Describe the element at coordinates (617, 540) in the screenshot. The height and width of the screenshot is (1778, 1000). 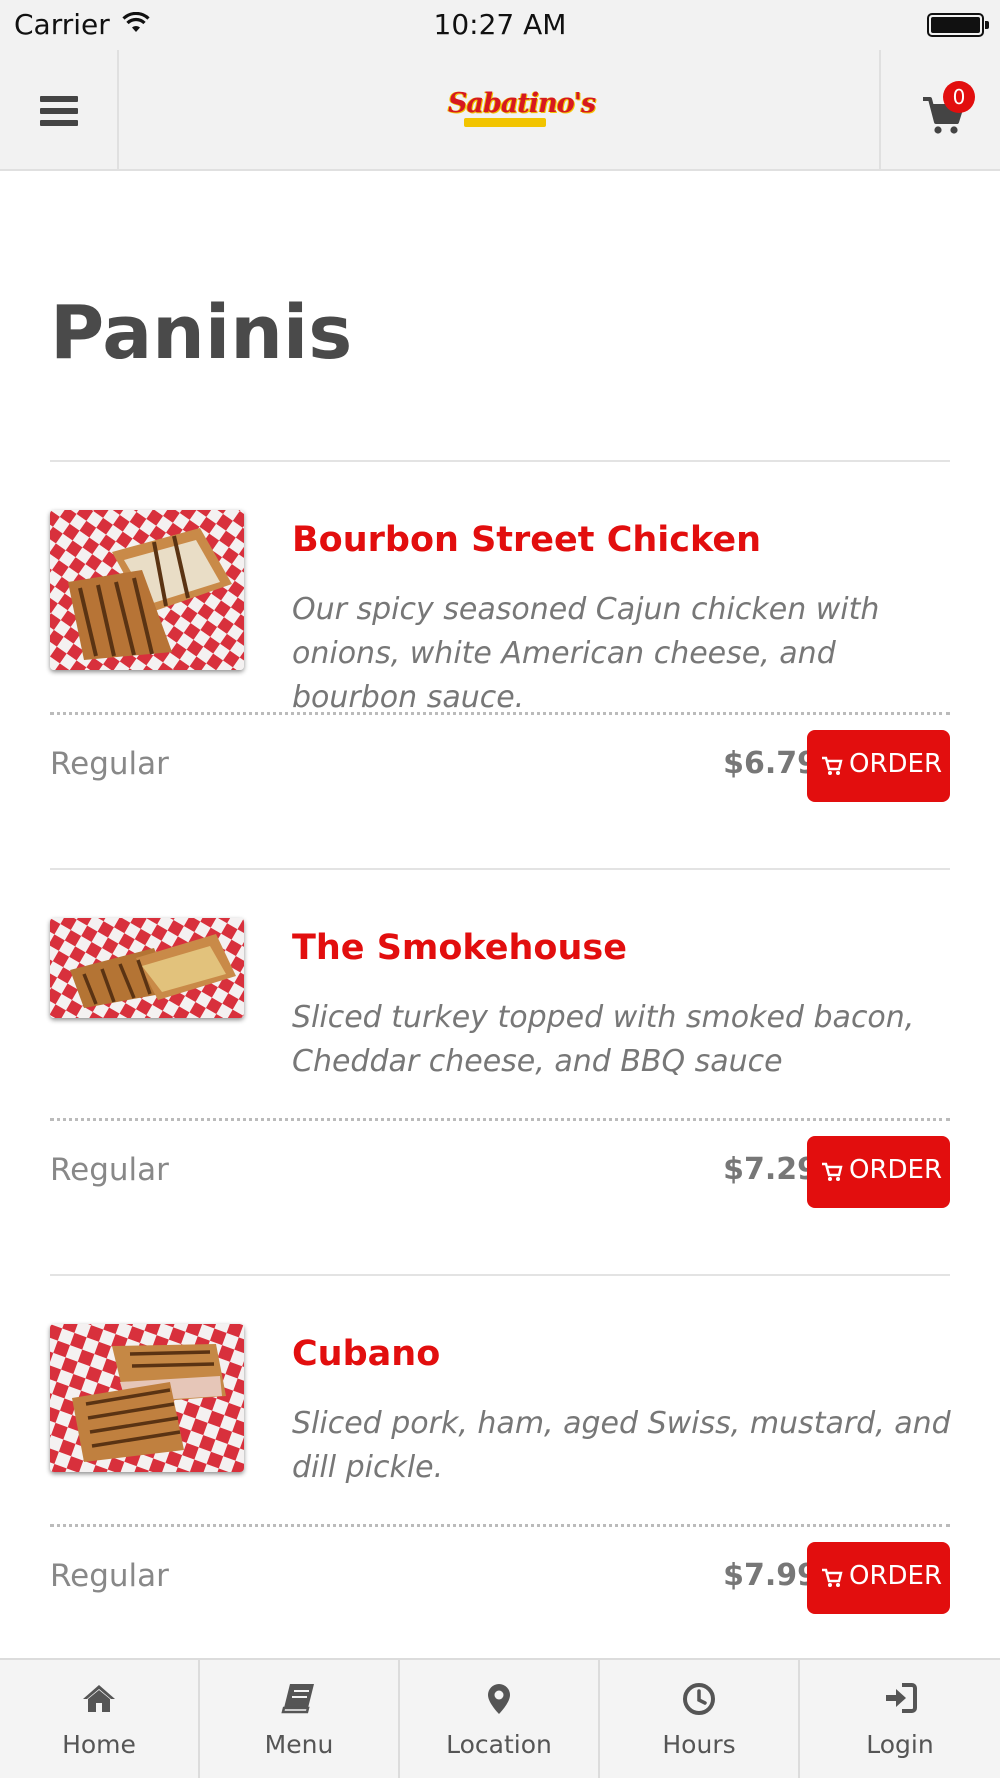
I see `item-name: Bourbon Street Chicken` at that location.